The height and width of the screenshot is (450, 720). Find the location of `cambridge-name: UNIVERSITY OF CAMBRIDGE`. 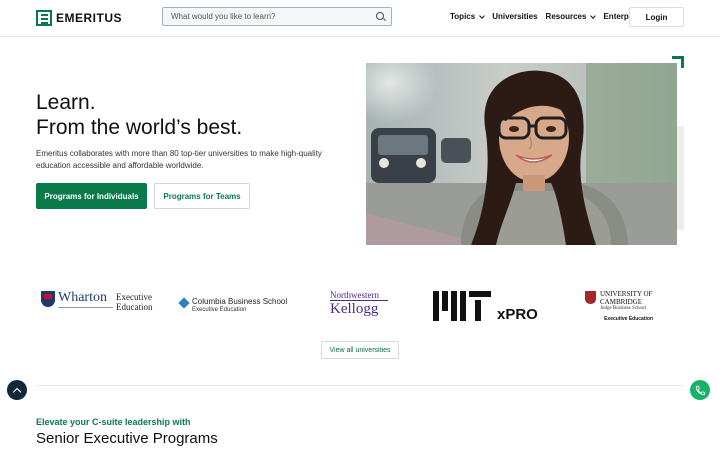

cambridge-name: UNIVERSITY OF CAMBRIDGE is located at coordinates (626, 298).